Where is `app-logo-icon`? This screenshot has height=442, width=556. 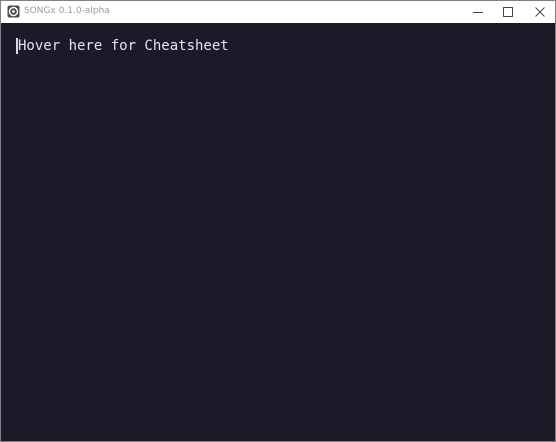
app-logo-icon is located at coordinates (13, 11).